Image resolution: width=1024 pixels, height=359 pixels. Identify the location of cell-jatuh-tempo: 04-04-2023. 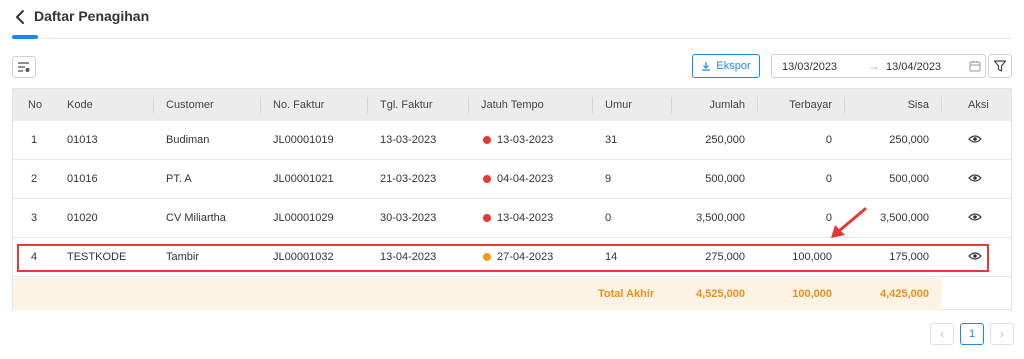
(518, 179).